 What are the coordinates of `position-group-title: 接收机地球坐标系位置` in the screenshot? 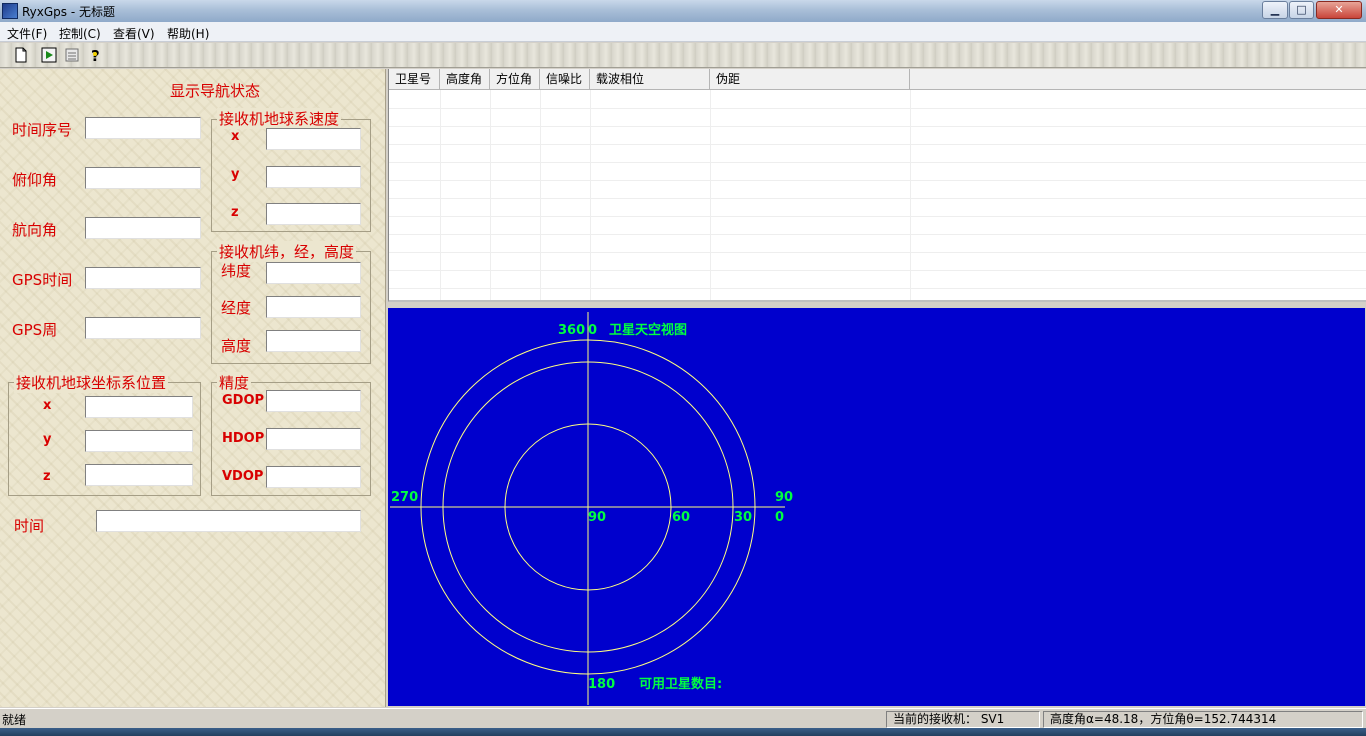 It's located at (91, 382).